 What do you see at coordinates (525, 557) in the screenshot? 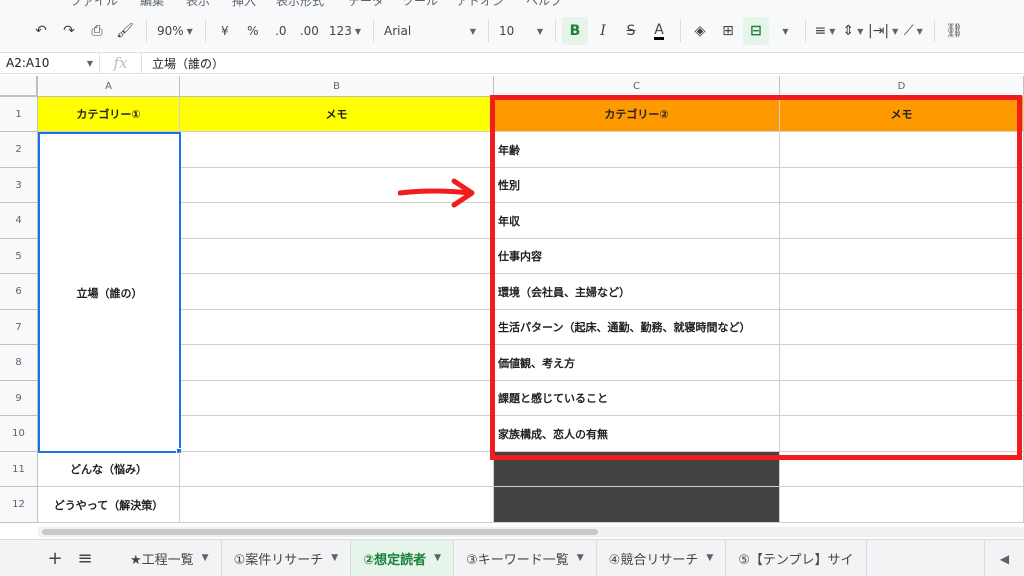
I see `tab-keyword-list: ③キーワード一覧 ▼` at bounding box center [525, 557].